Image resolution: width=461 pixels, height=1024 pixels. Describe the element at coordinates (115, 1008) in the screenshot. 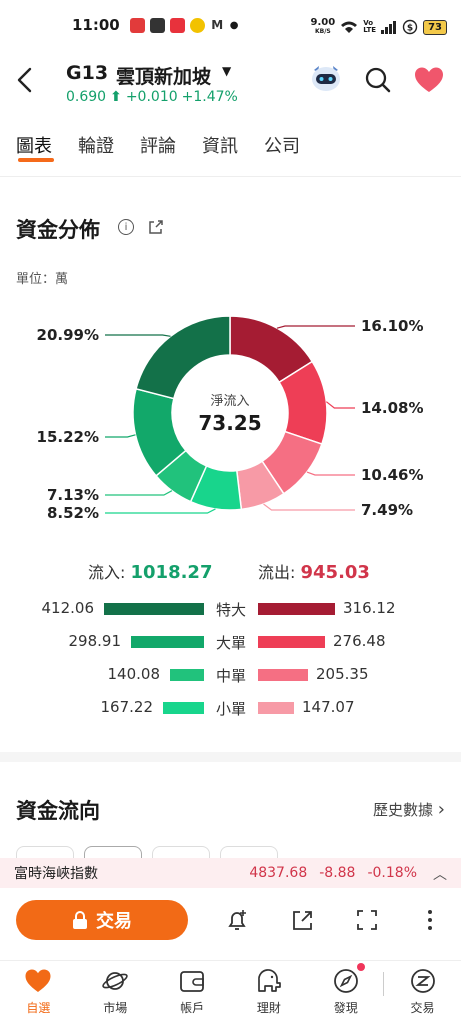

I see `nav-label: 市場` at that location.